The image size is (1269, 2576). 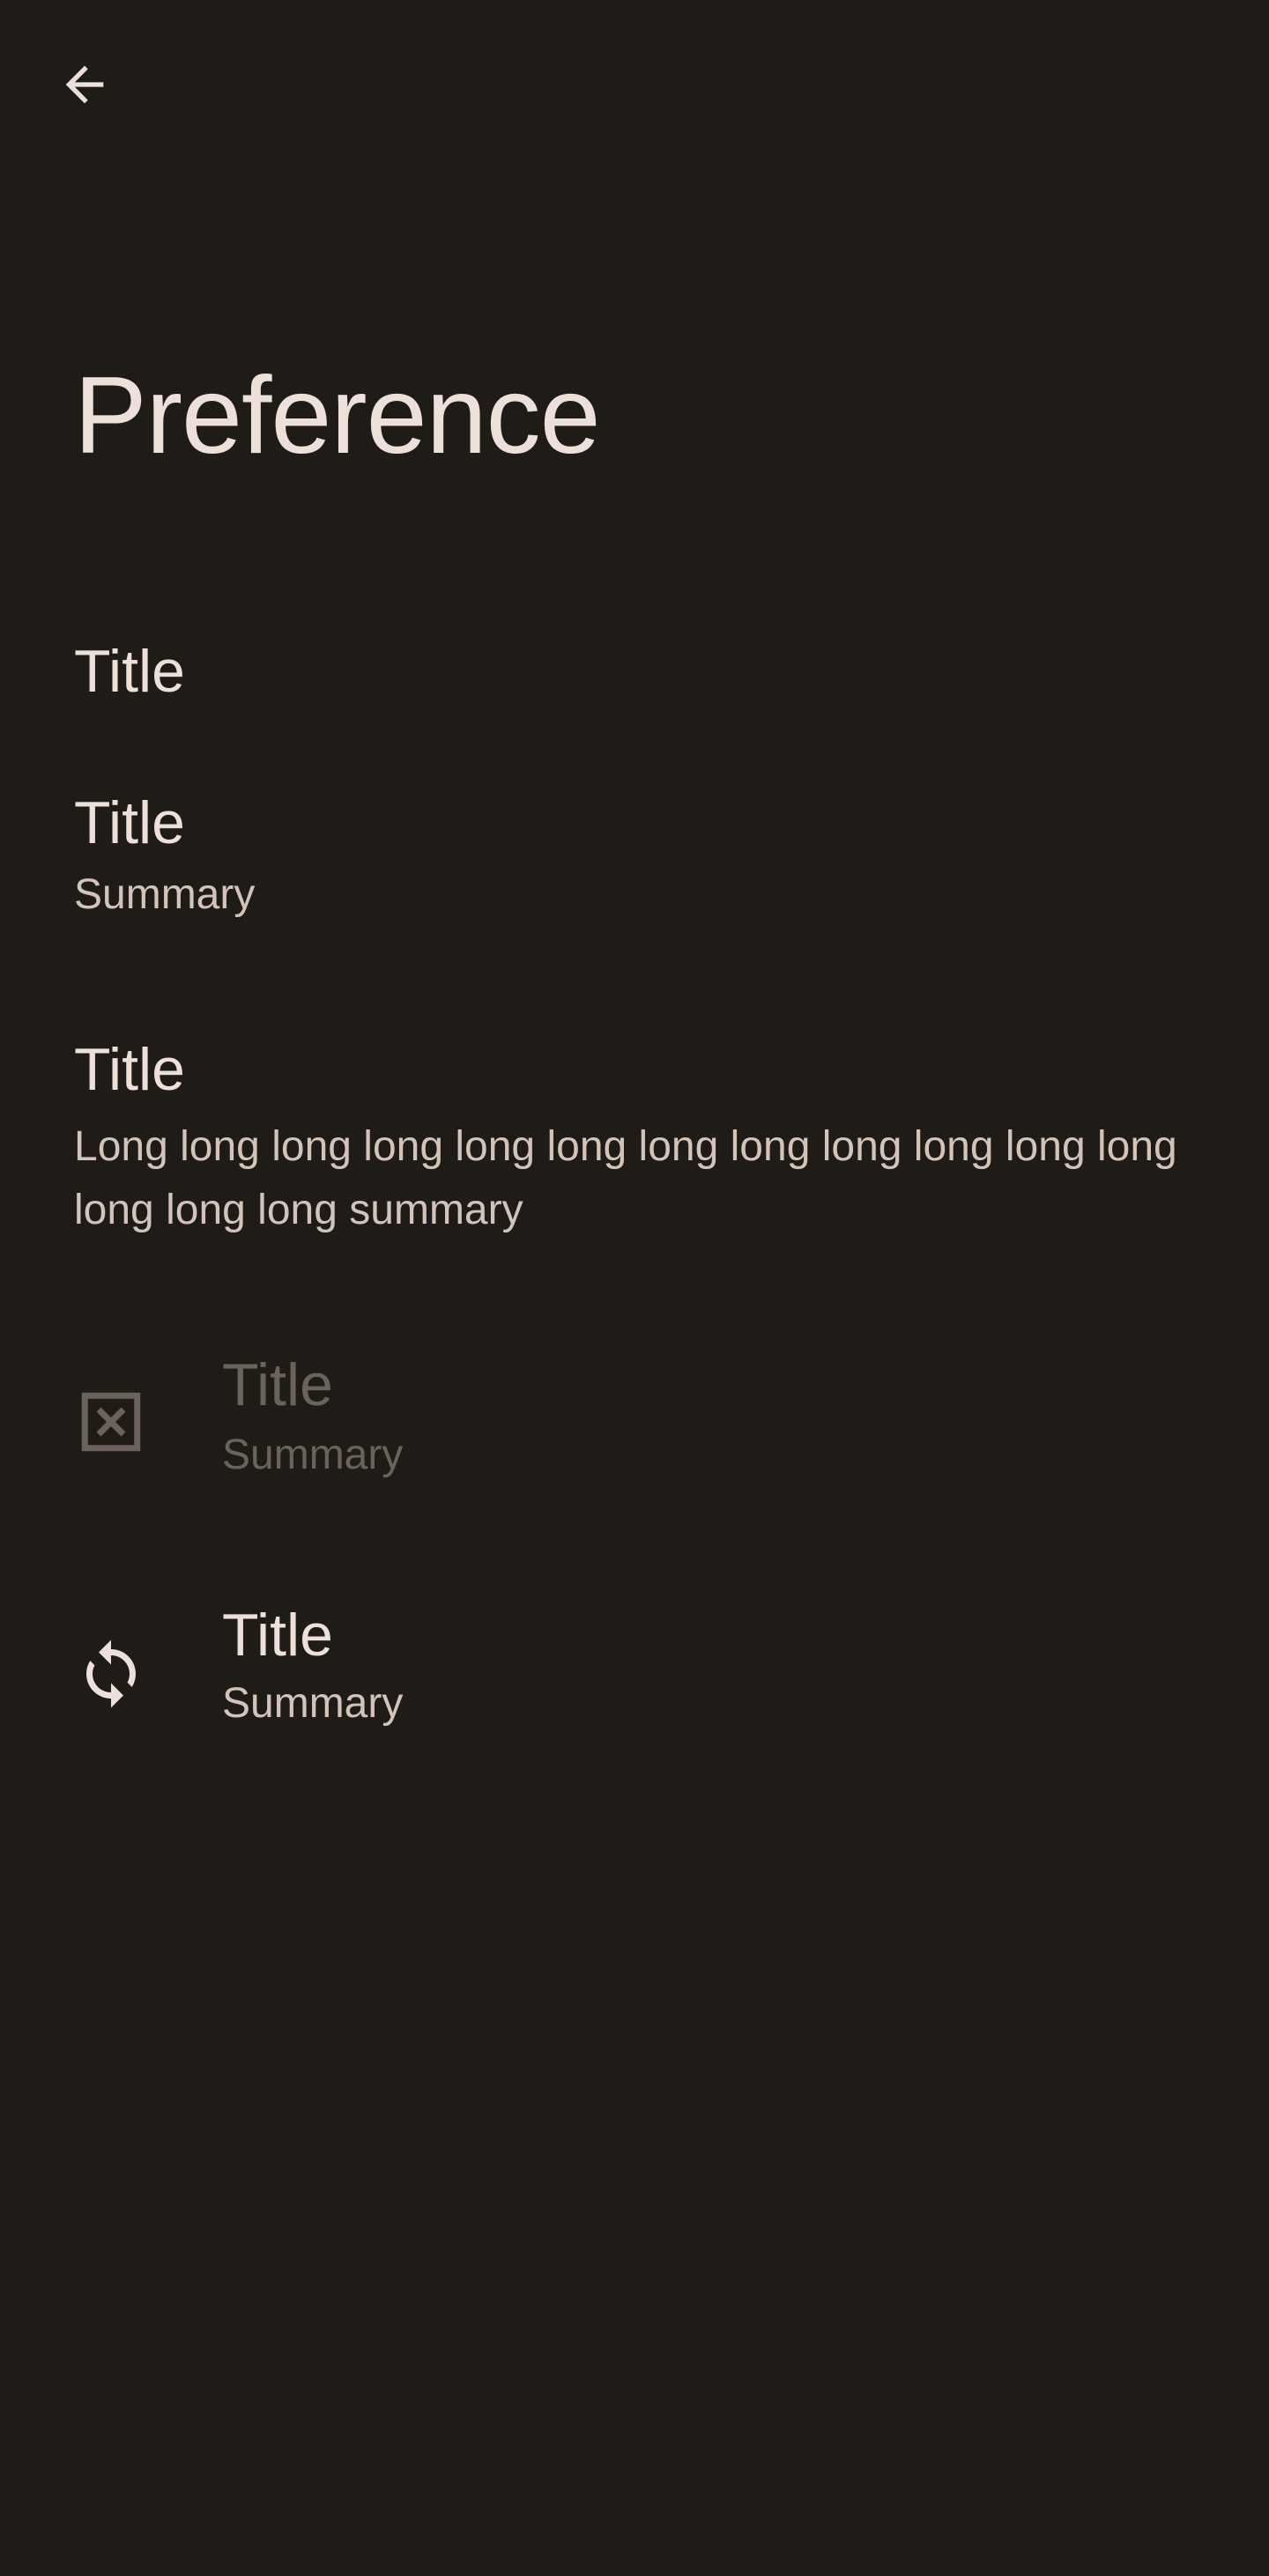 What do you see at coordinates (634, 1674) in the screenshot?
I see `preference-item-with-icon: Title Summary` at bounding box center [634, 1674].